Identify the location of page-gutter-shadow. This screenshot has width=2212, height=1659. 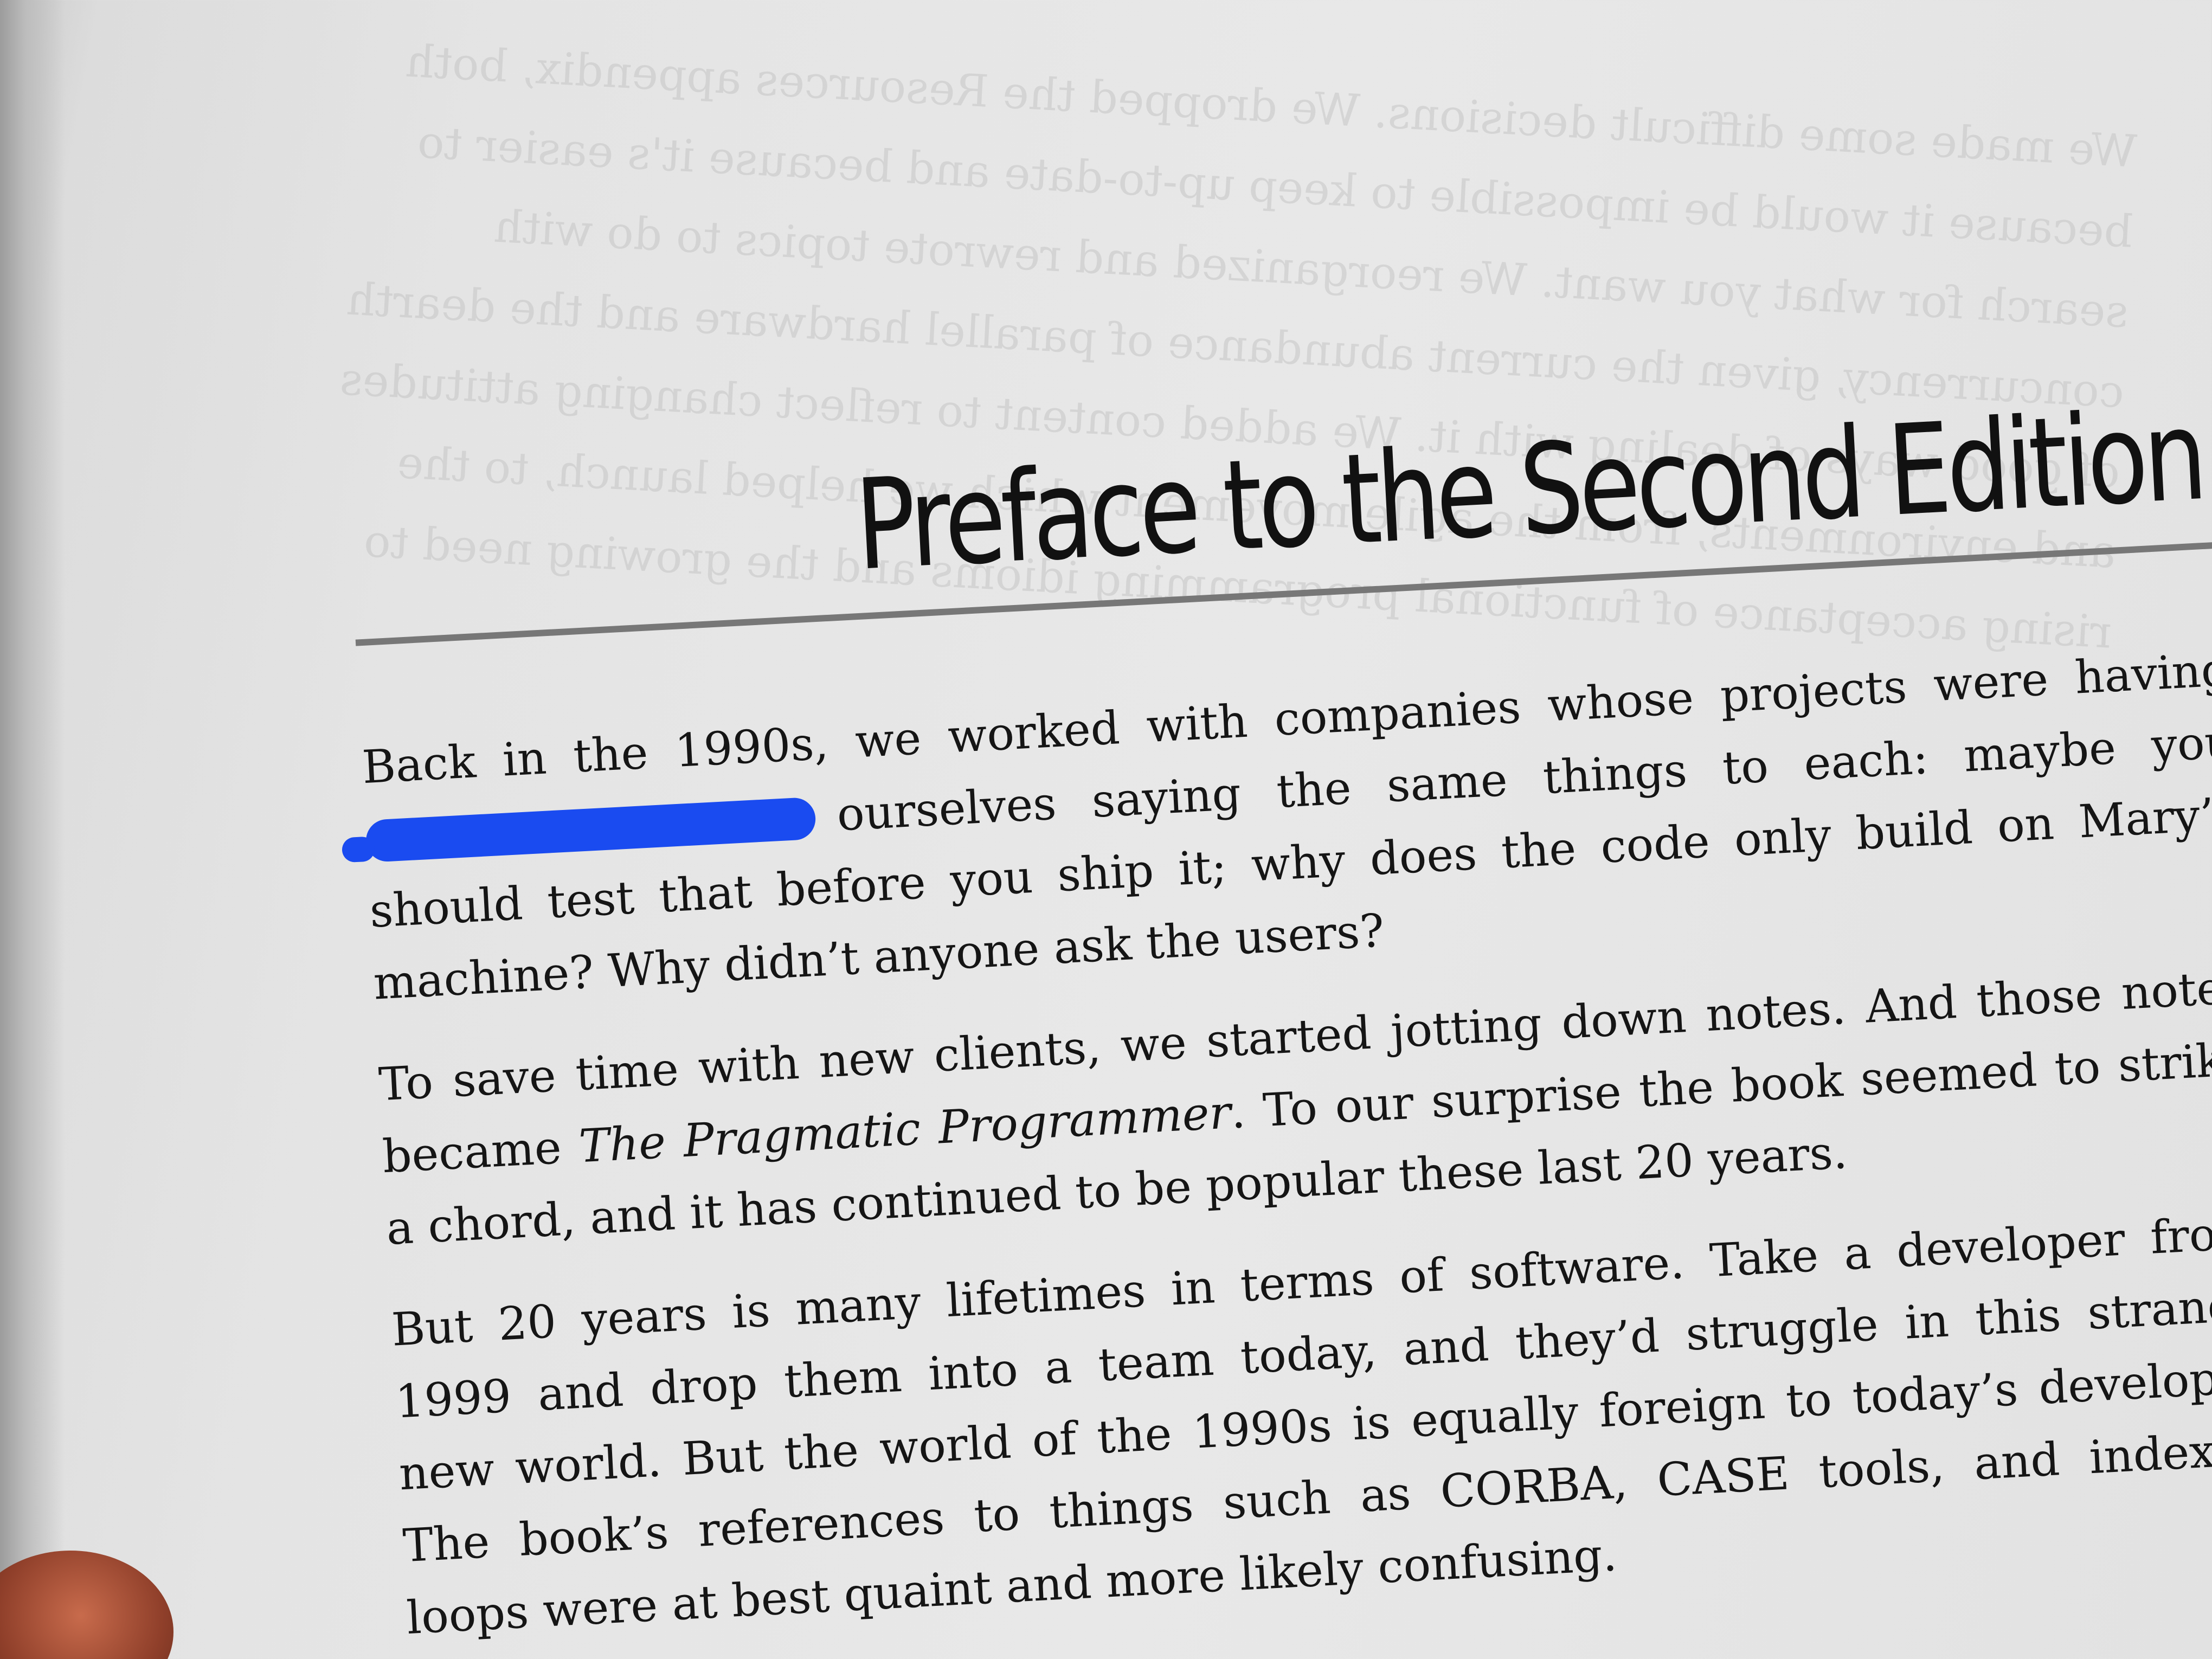
(32, 829).